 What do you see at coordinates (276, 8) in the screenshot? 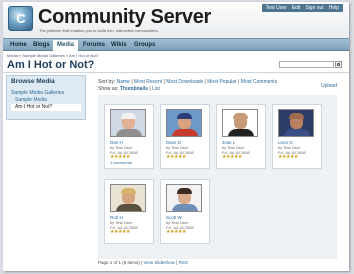
I see `user-name-link: Test User` at bounding box center [276, 8].